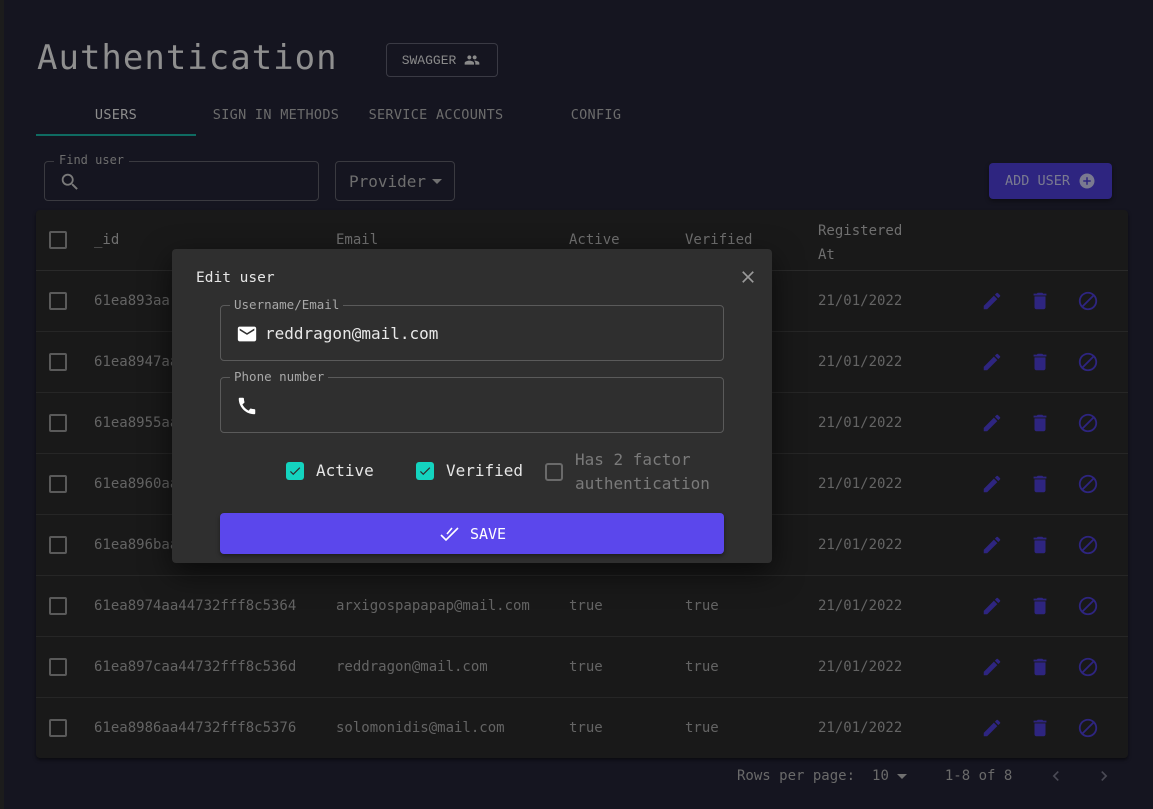 Image resolution: width=1153 pixels, height=809 pixels. Describe the element at coordinates (596, 115) in the screenshot. I see `tab-config: CONFIG` at that location.